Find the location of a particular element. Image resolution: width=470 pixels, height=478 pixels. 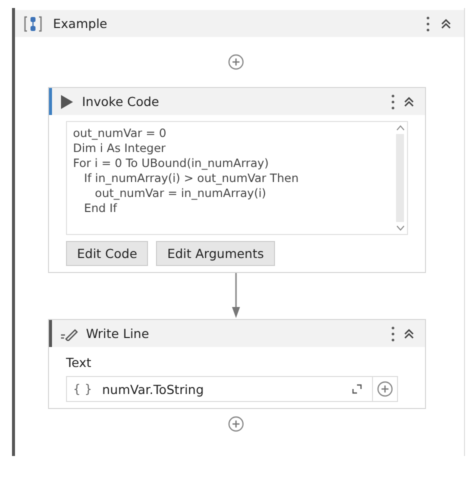

field-value: numVar.ToString is located at coordinates (153, 389).